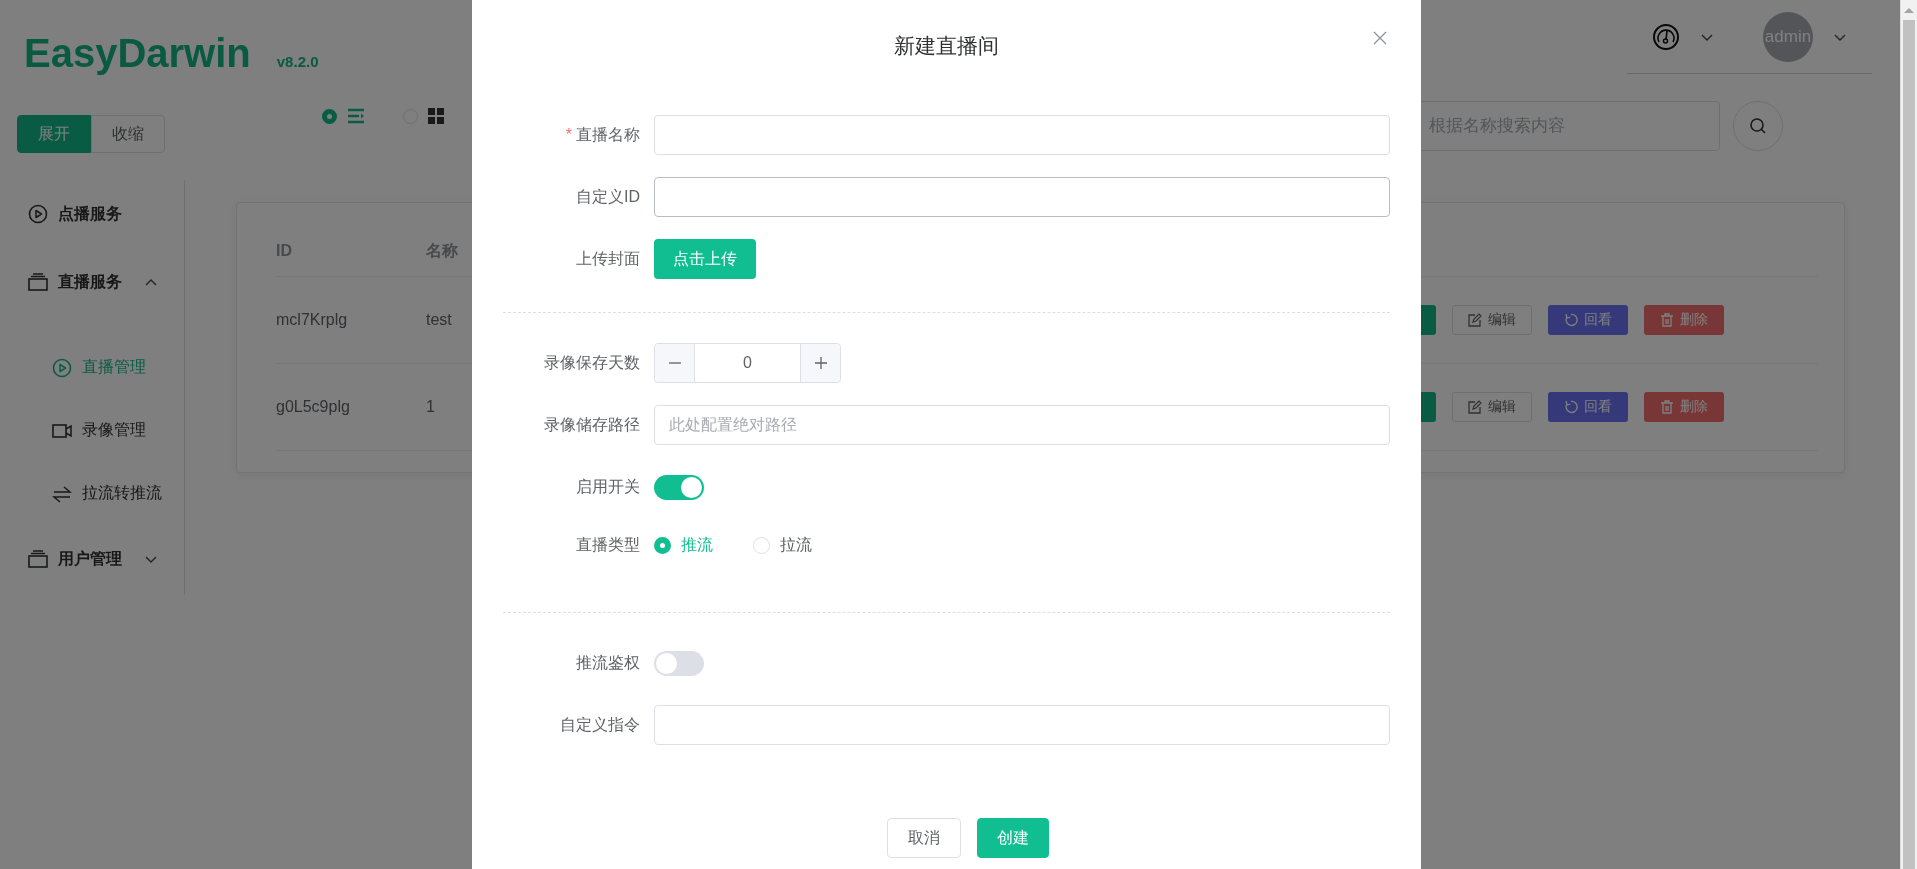 This screenshot has height=869, width=1917. I want to click on search-icon, so click(1758, 126).